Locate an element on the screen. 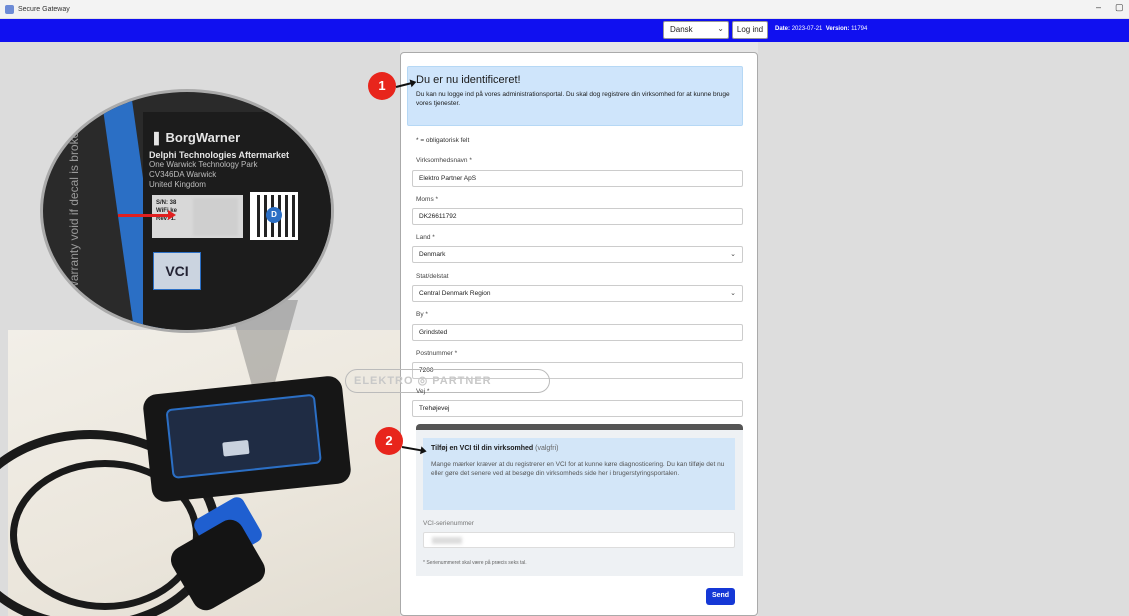 Image resolution: width=1129 pixels, height=616 pixels. address-line: Delphi Technologies Aftermarket is located at coordinates (219, 155).